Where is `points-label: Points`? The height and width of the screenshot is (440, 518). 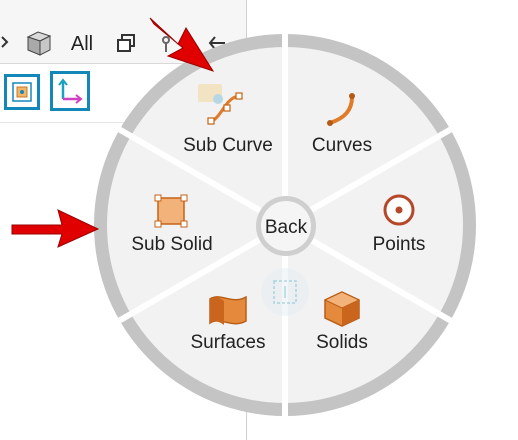 points-label: Points is located at coordinates (399, 244).